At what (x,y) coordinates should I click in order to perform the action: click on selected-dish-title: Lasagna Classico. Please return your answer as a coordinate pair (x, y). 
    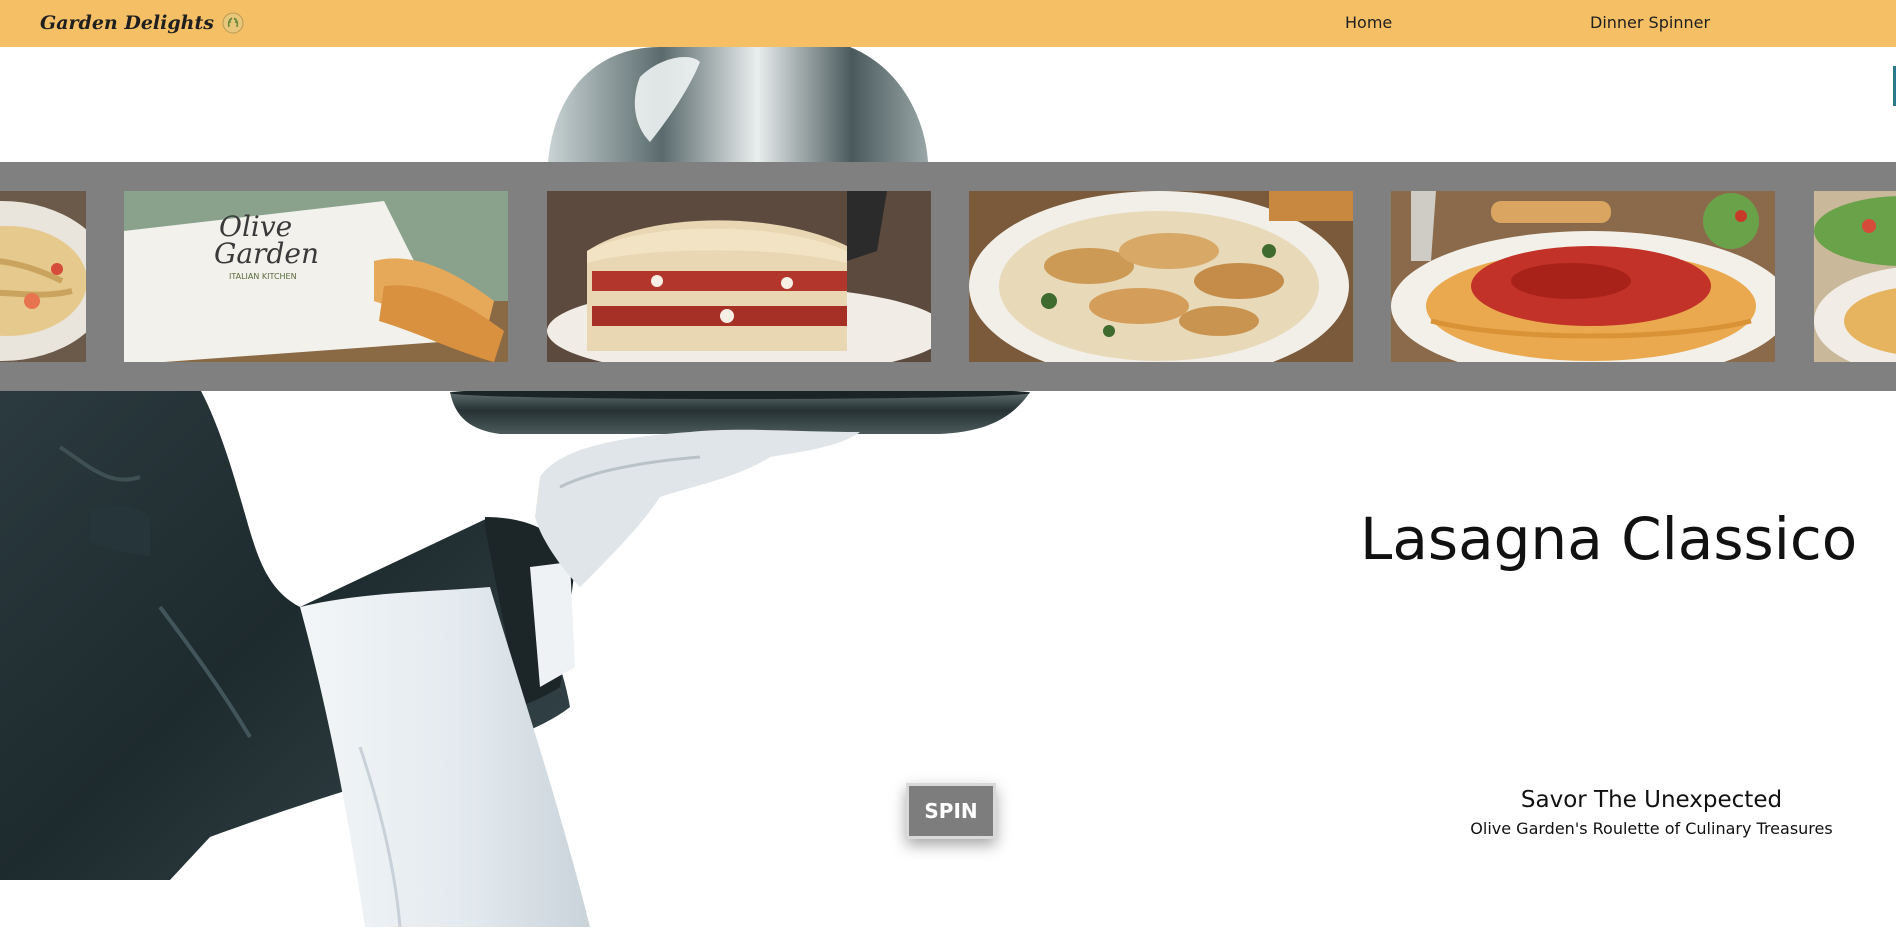
    Looking at the image, I should click on (1609, 539).